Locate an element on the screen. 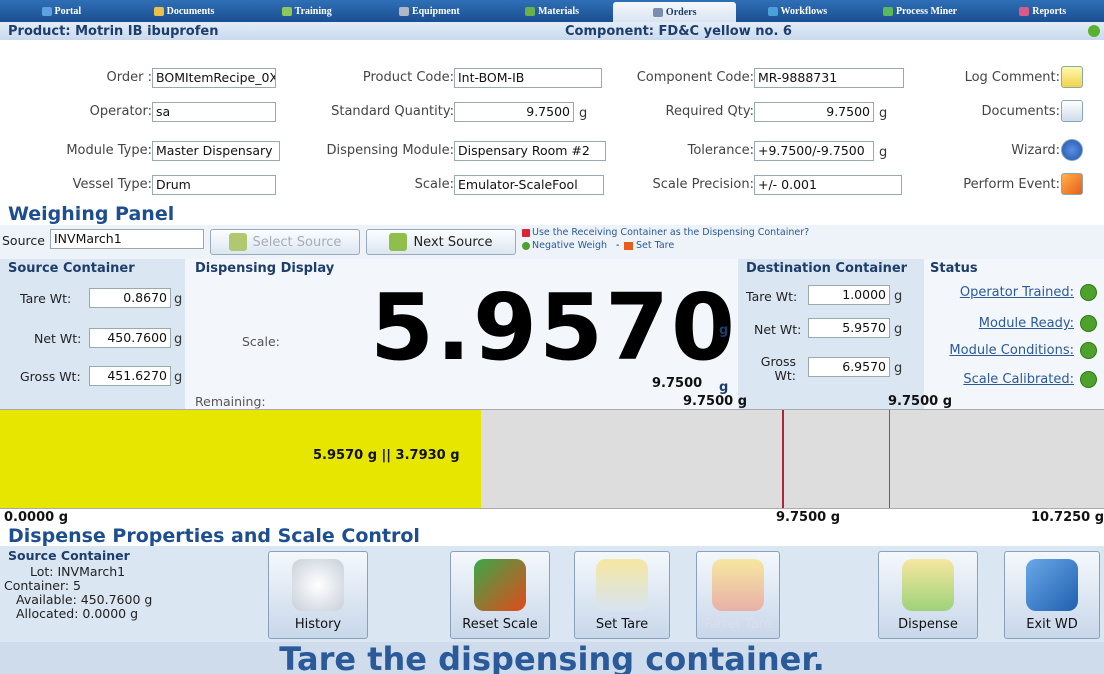  nav-tab-label: Reports is located at coordinates (1049, 11).